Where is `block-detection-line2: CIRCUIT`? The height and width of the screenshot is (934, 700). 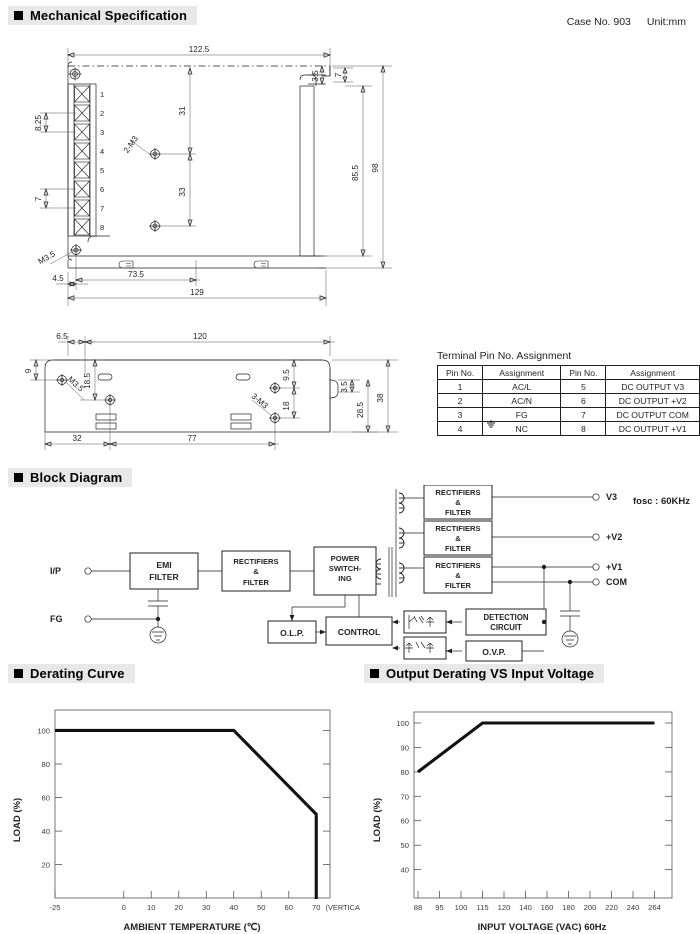 block-detection-line2: CIRCUIT is located at coordinates (506, 627).